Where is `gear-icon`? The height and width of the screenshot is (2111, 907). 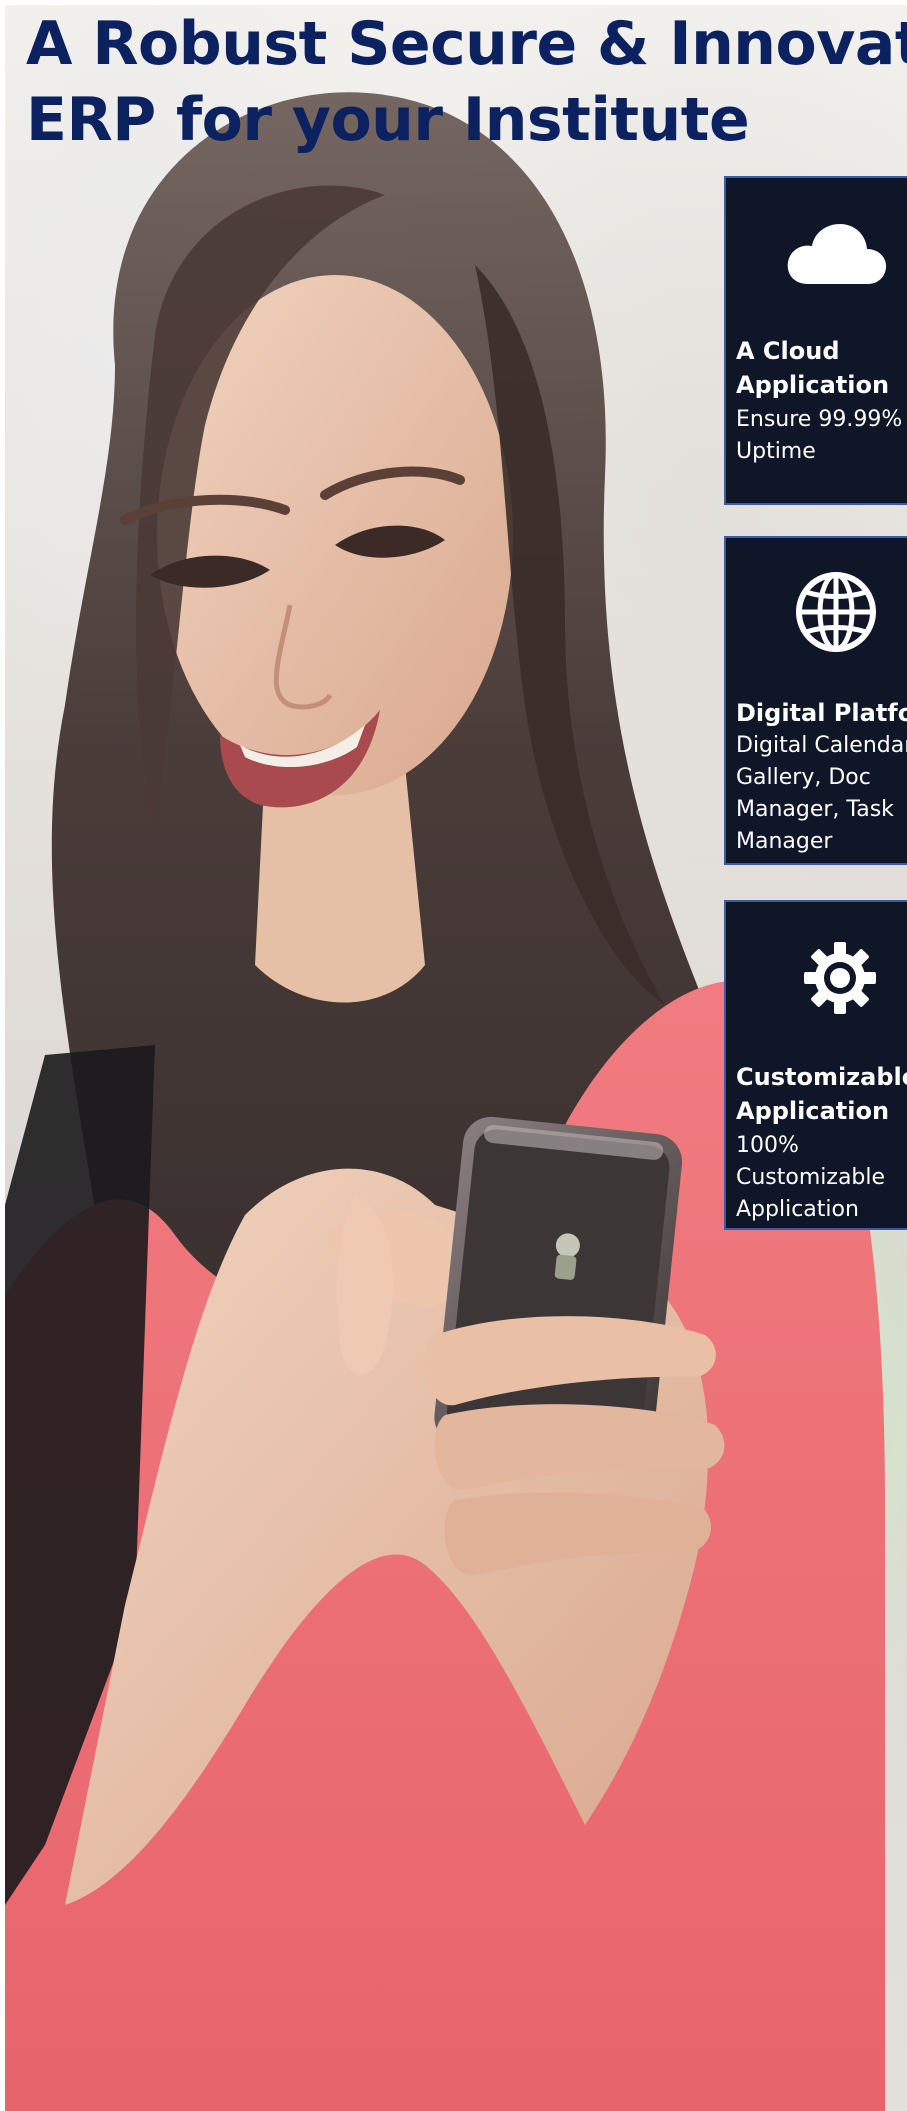 gear-icon is located at coordinates (816, 978).